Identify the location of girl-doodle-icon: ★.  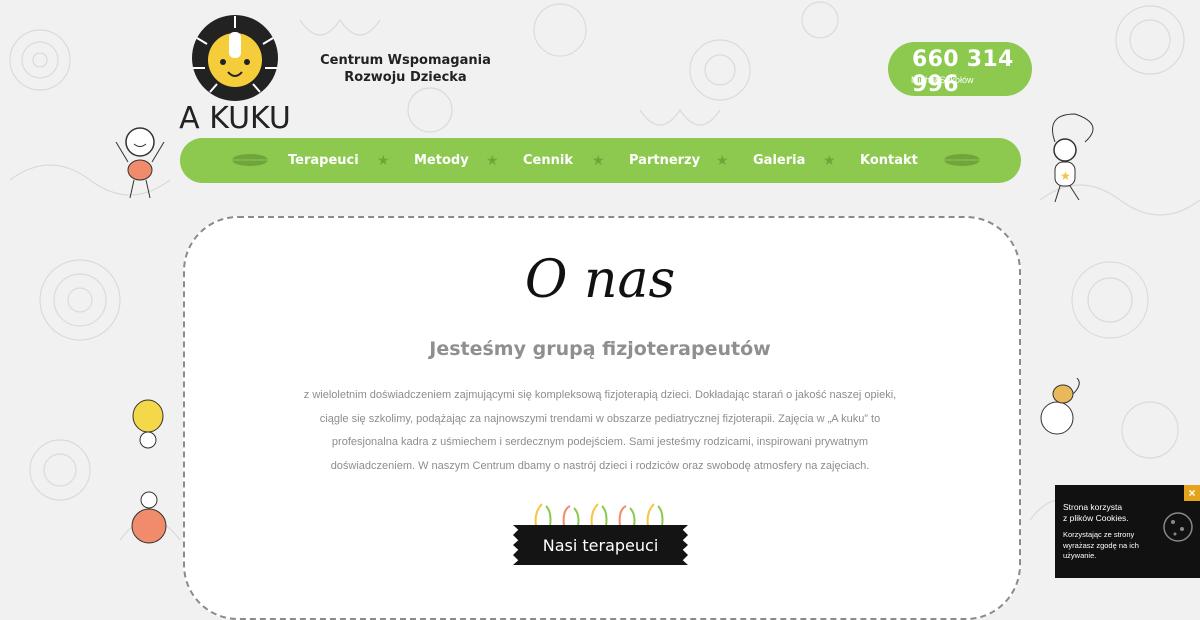
(1073, 158).